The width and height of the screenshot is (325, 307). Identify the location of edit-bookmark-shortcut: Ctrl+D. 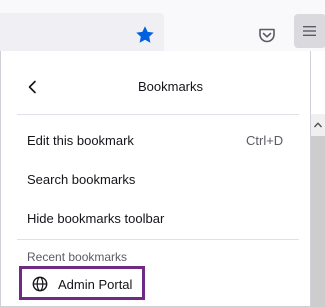
(265, 140).